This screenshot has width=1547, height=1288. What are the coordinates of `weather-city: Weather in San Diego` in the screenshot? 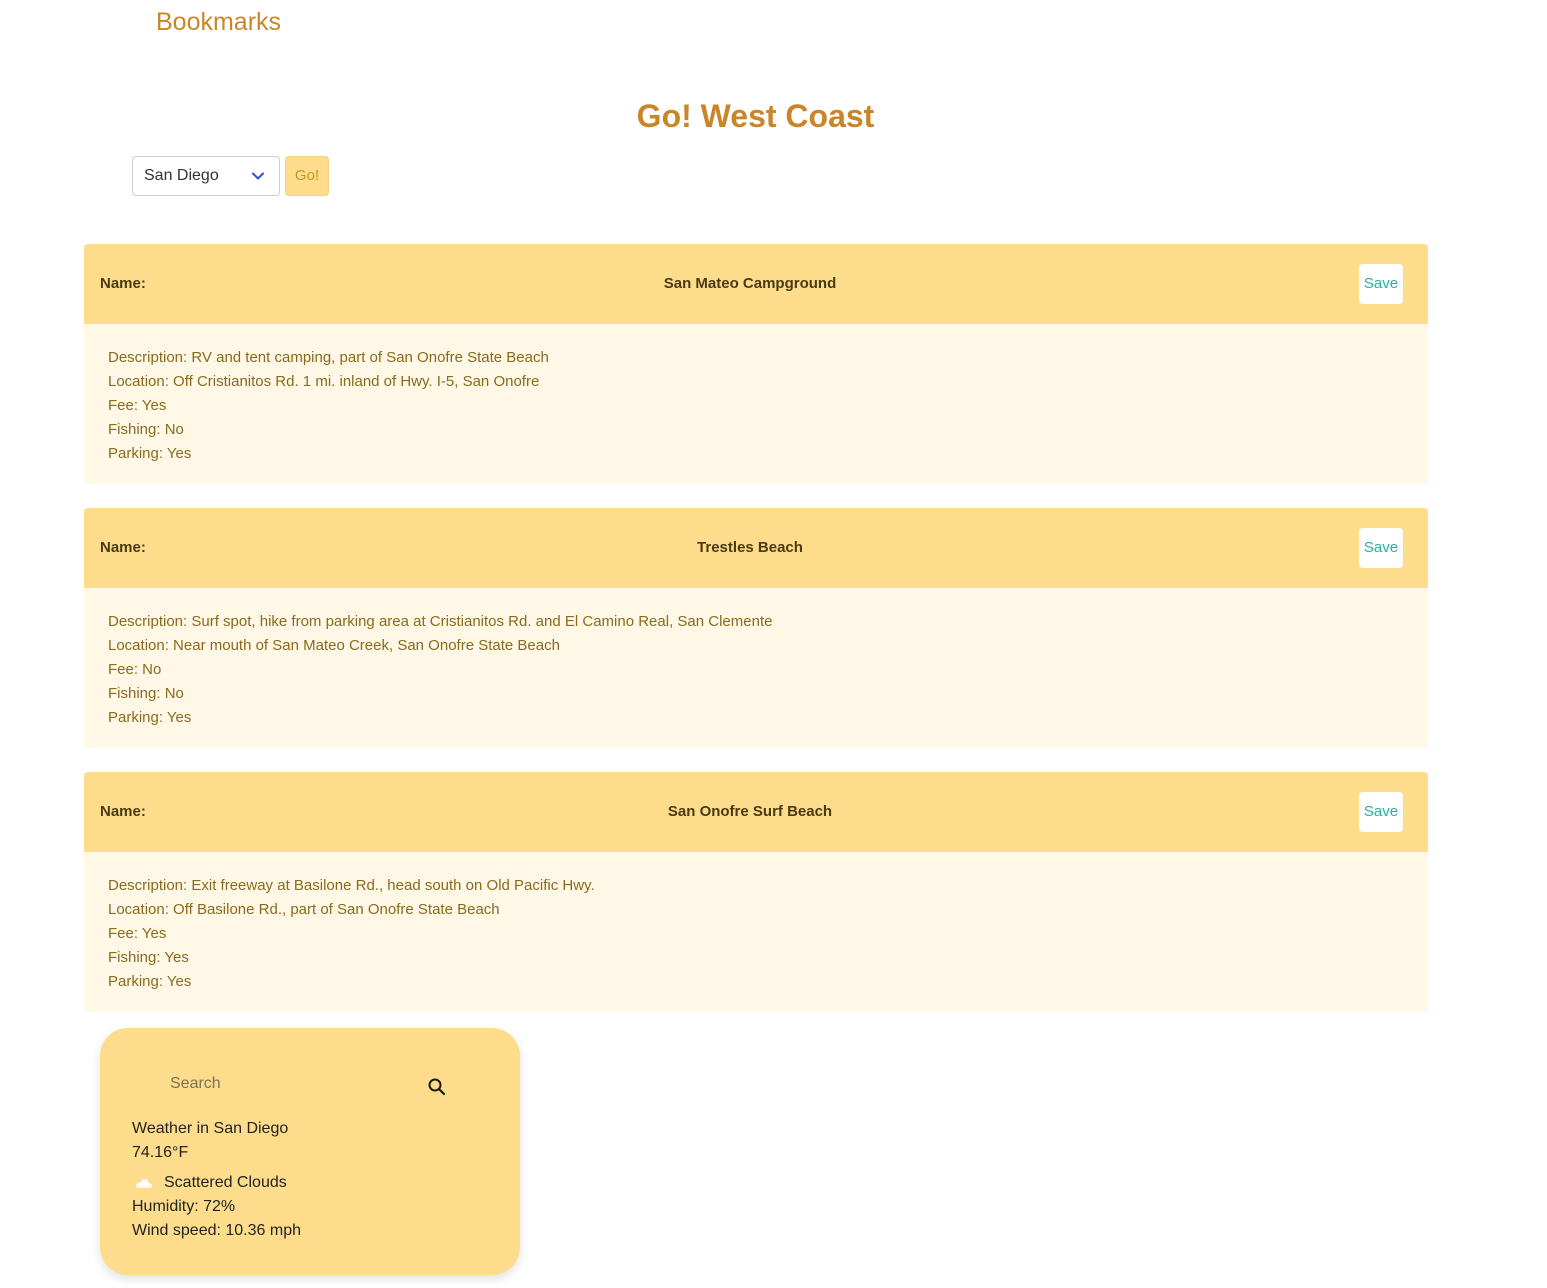 It's located at (210, 1128).